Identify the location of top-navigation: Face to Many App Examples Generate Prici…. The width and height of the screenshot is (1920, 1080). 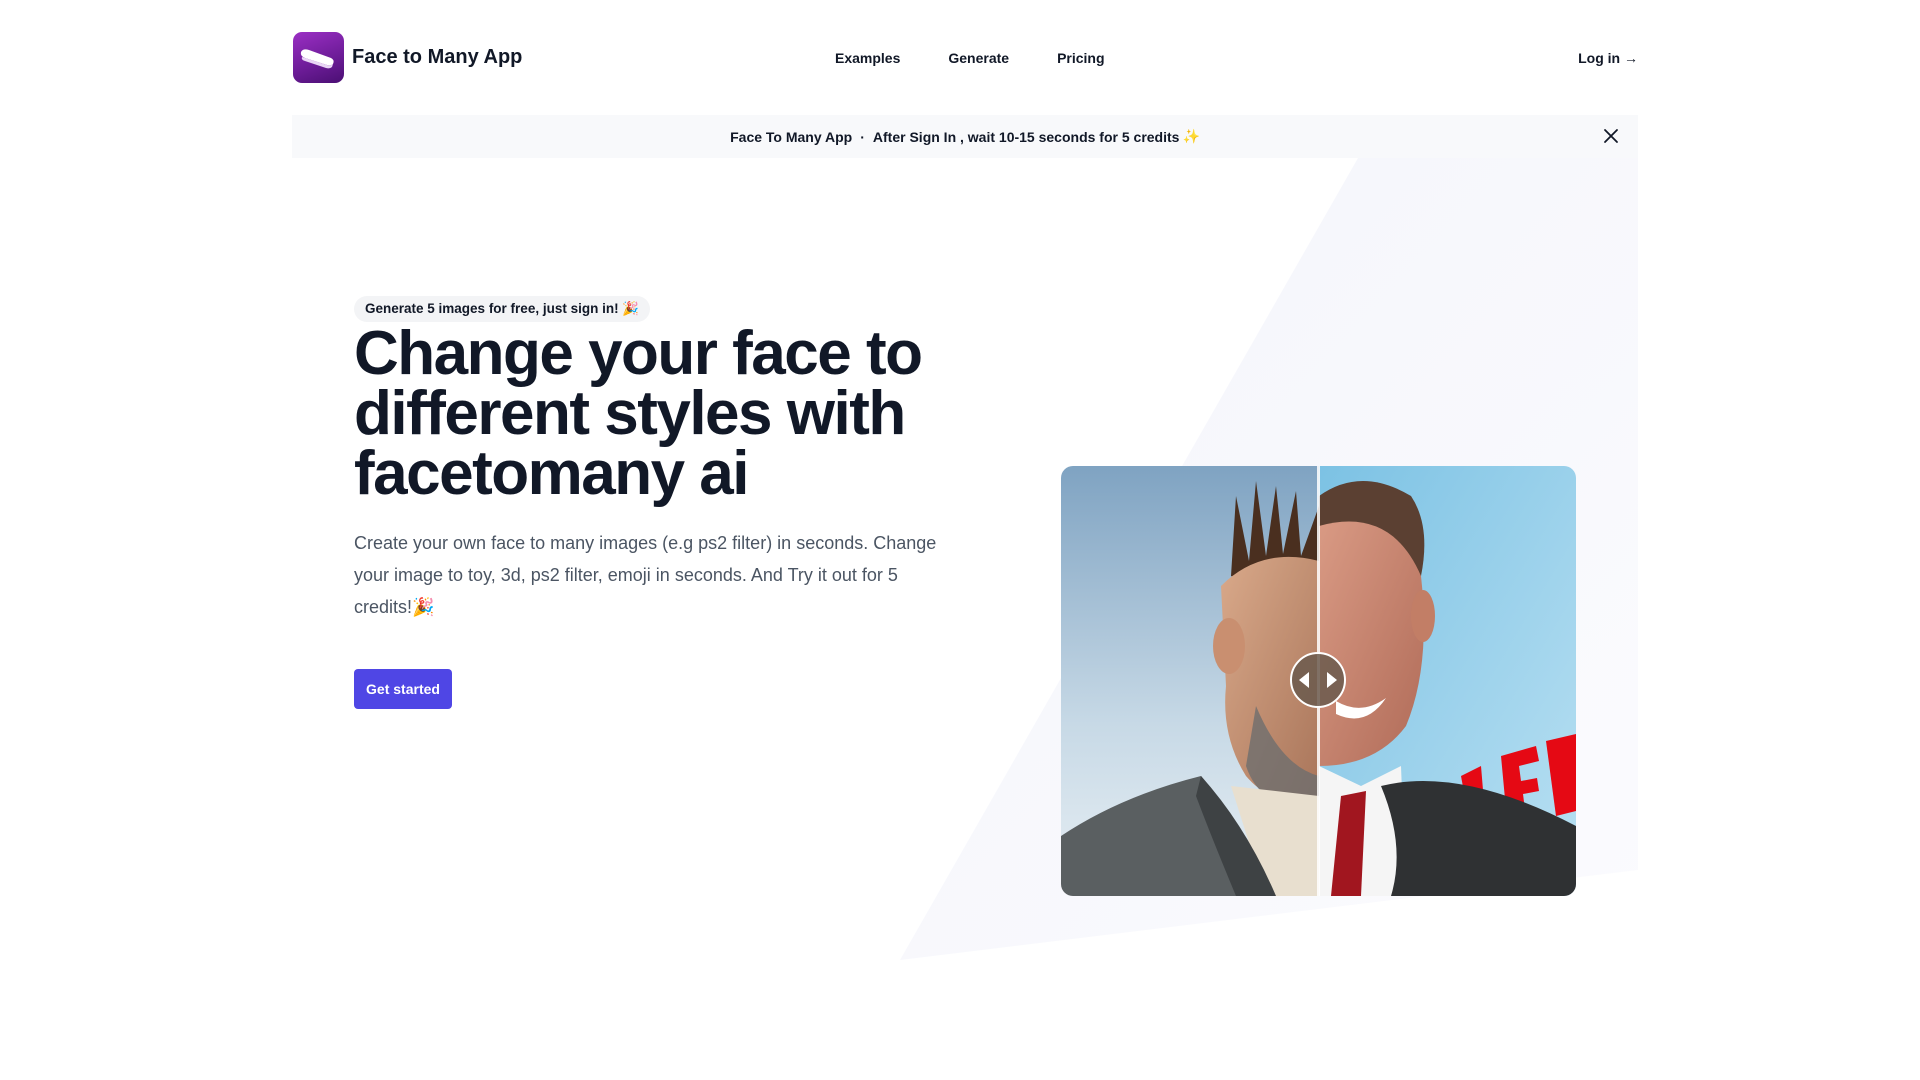
(965, 57).